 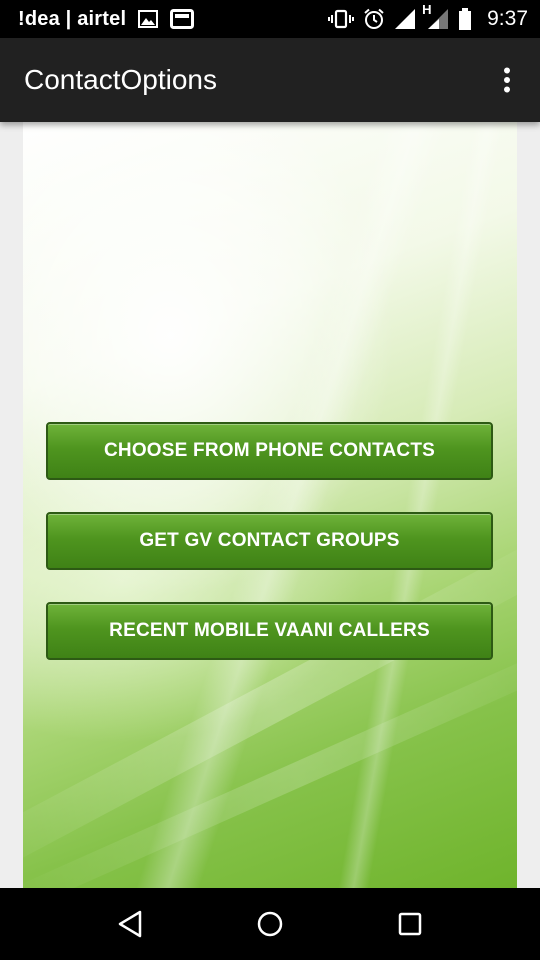 I want to click on image-icon, so click(x=148, y=19).